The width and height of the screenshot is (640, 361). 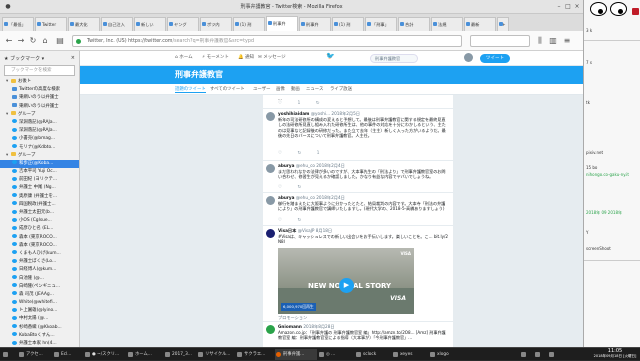 What do you see at coordinates (39, 70) in the screenshot?
I see `bookmark-search-input: ブックマークを検索` at bounding box center [39, 70].